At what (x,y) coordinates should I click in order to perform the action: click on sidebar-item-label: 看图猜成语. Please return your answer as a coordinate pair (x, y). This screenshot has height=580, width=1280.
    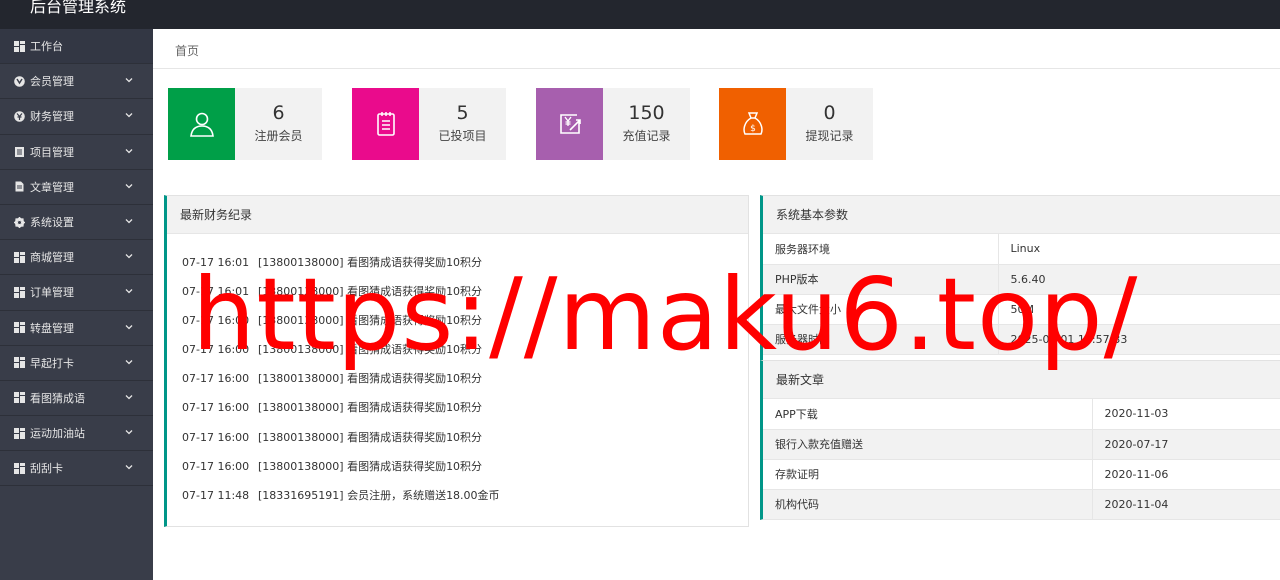
    Looking at the image, I should click on (57, 398).